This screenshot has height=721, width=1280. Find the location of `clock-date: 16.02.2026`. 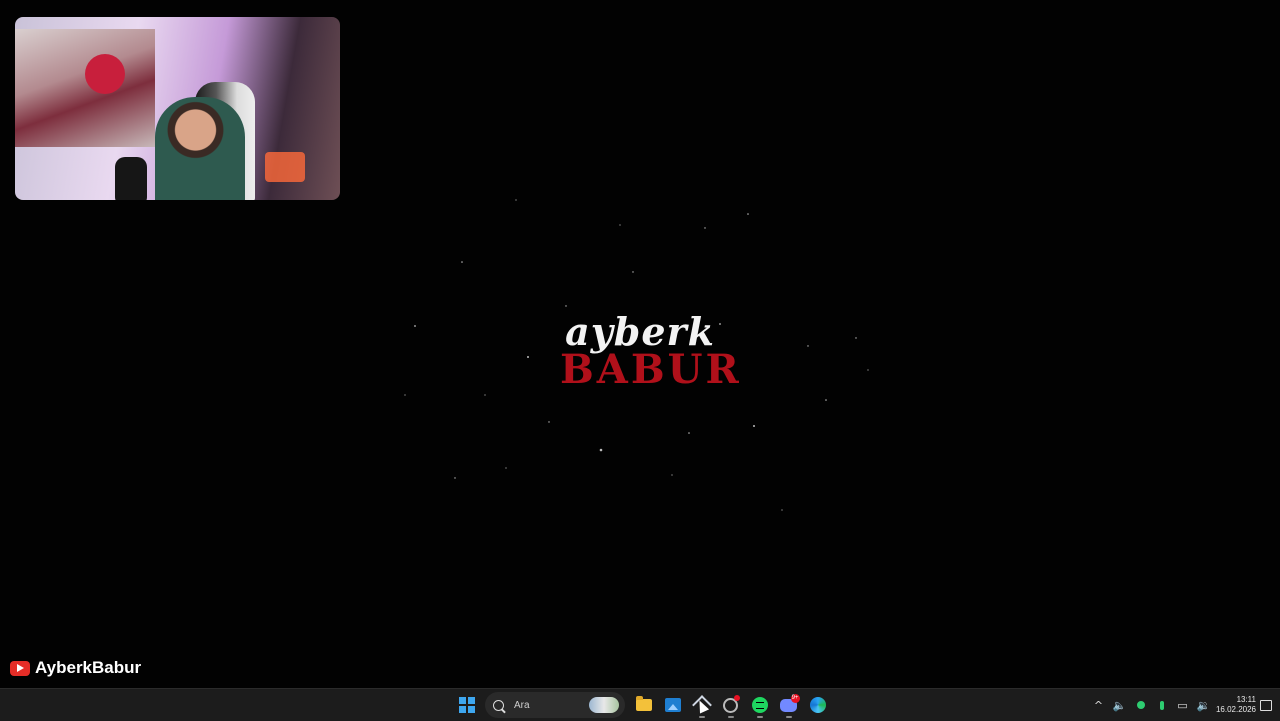

clock-date: 16.02.2026 is located at coordinates (1235, 709).